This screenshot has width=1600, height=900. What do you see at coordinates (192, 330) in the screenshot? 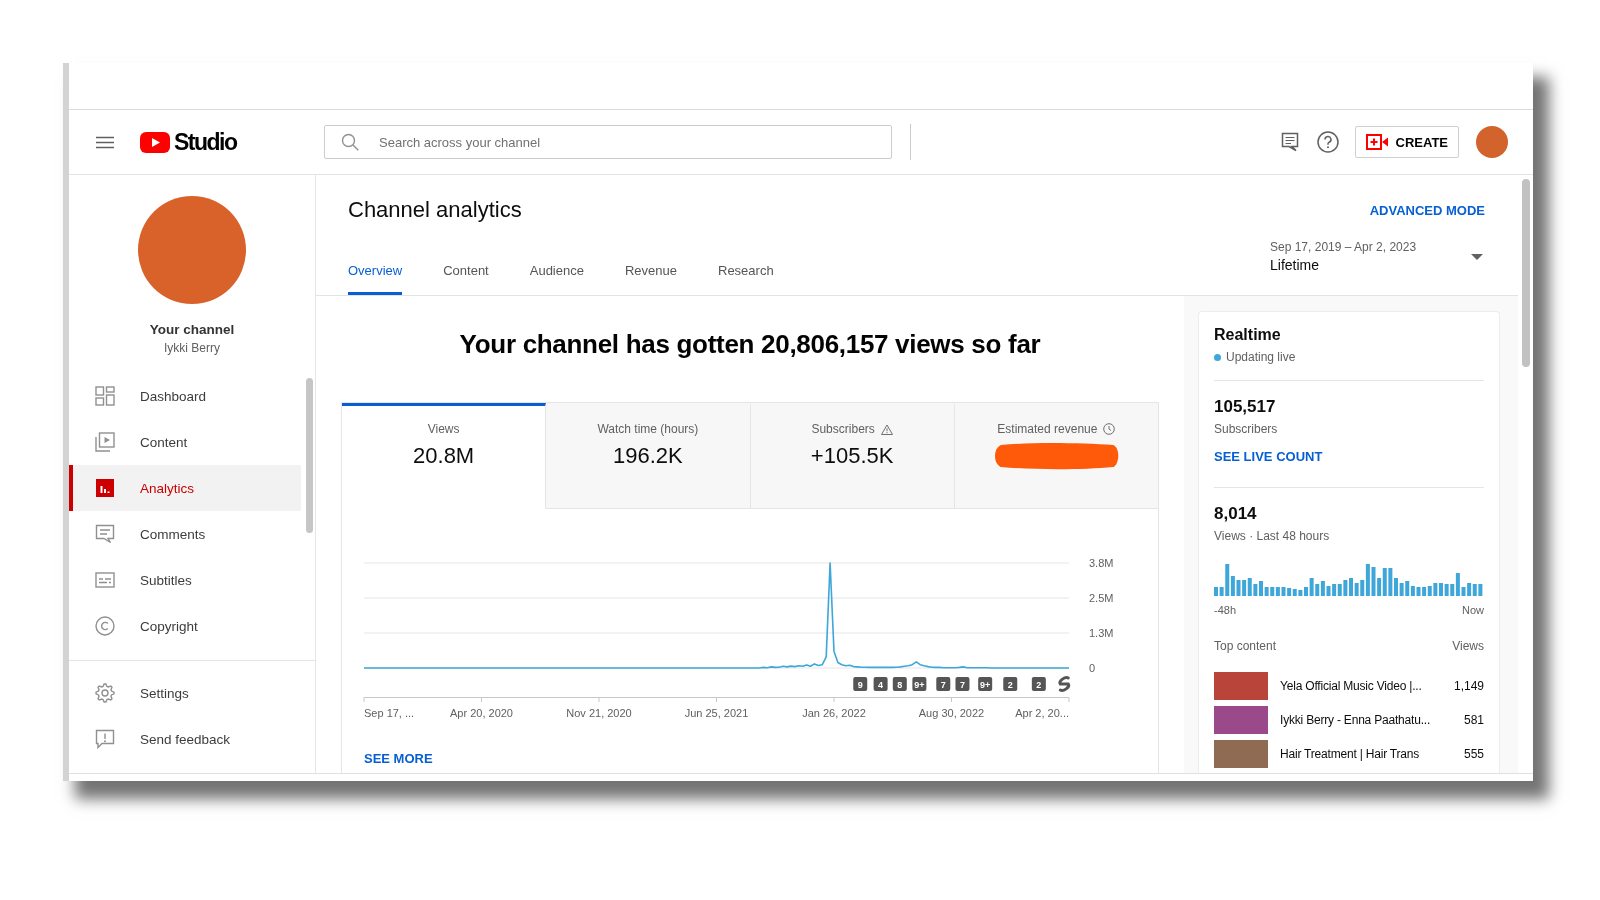
I see `channel-label: Your channel` at bounding box center [192, 330].